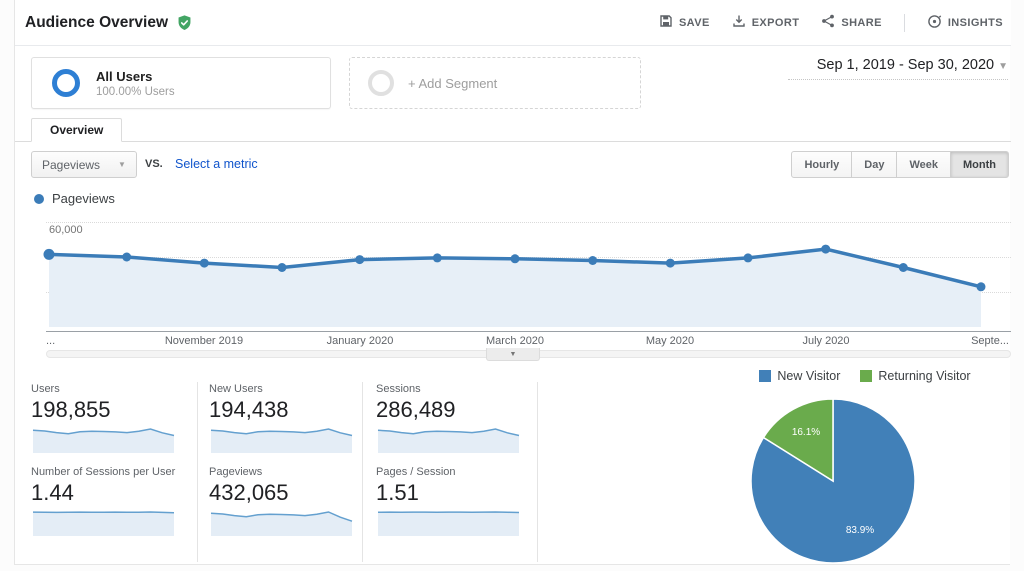  Describe the element at coordinates (451, 418) in the screenshot. I see `metric-card-sessions: Sessions 286,489` at that location.